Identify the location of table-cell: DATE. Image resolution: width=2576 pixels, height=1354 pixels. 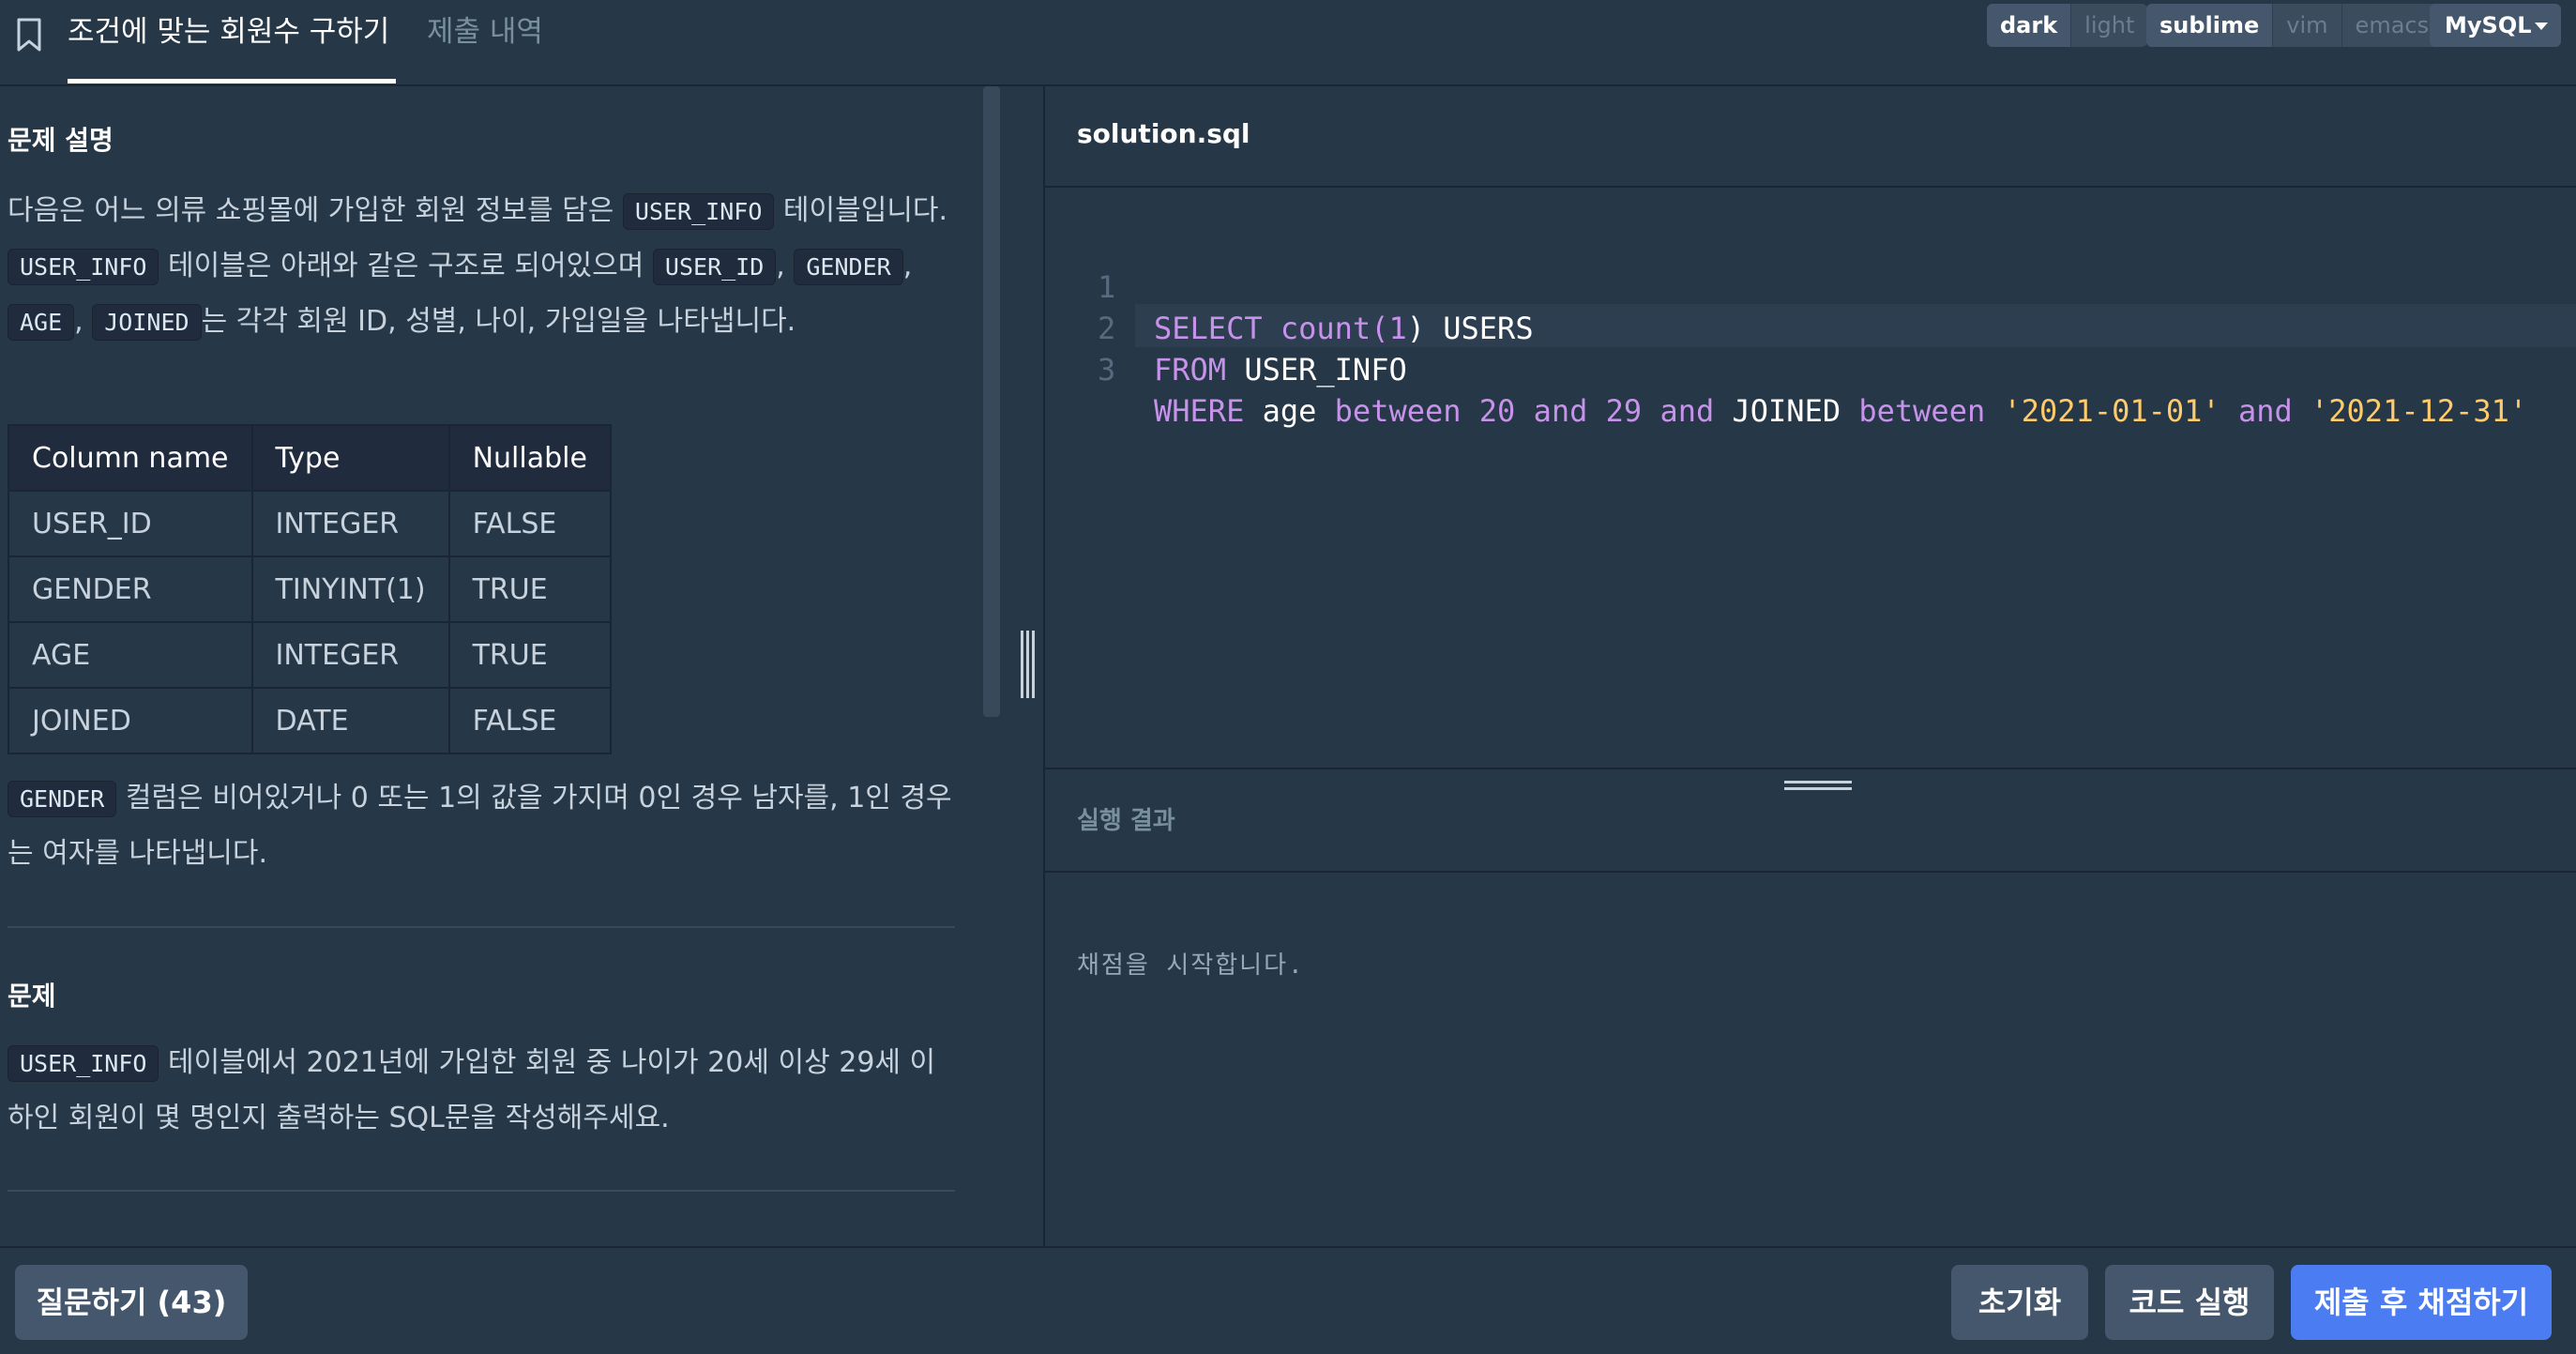
(350, 720).